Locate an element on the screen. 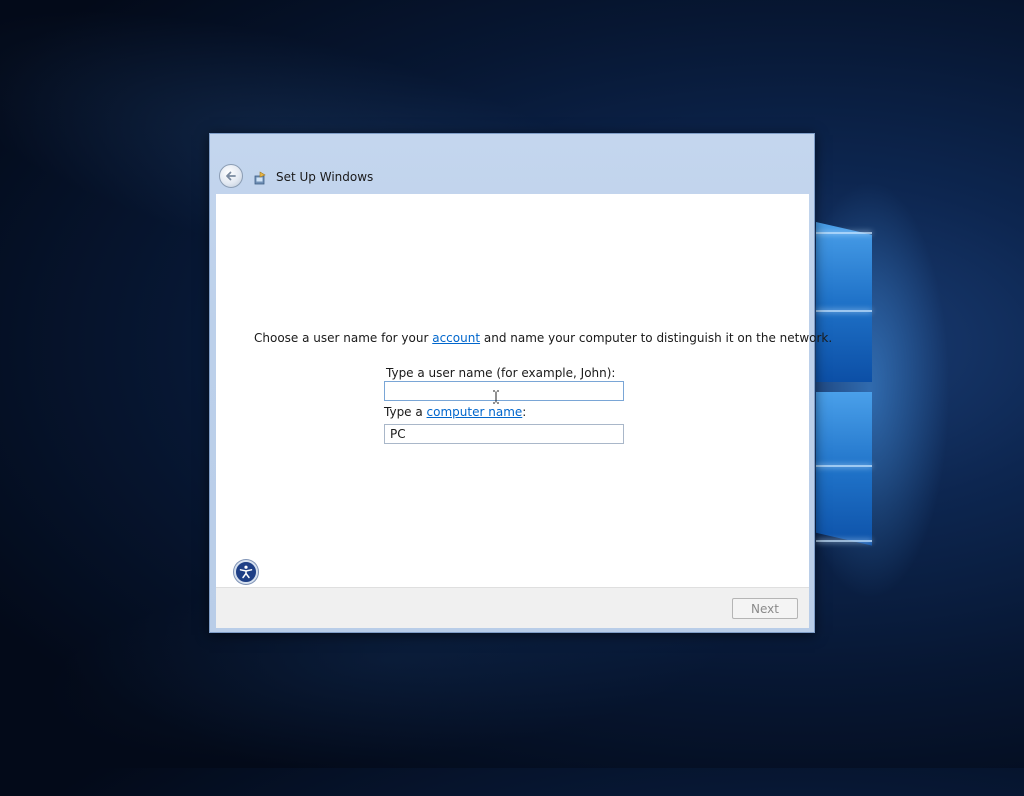  computer-name-label-start: Type a is located at coordinates (405, 412).